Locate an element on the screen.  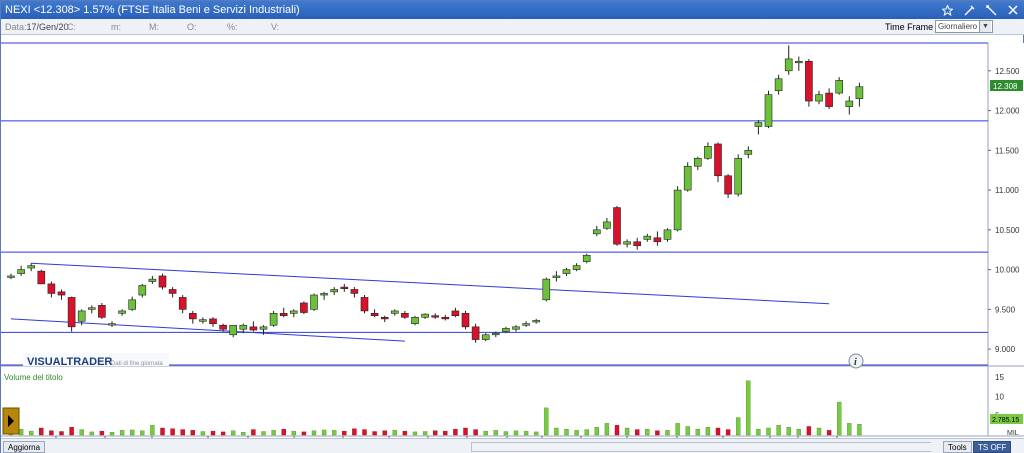
chevron-down-icon: ▼ is located at coordinates (985, 26).